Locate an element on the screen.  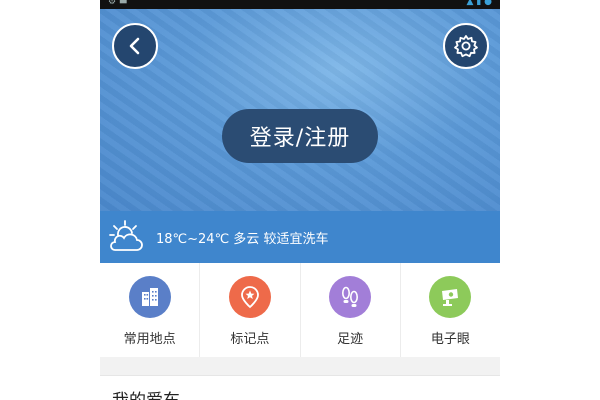
nav-label: 足迹 is located at coordinates (350, 339).